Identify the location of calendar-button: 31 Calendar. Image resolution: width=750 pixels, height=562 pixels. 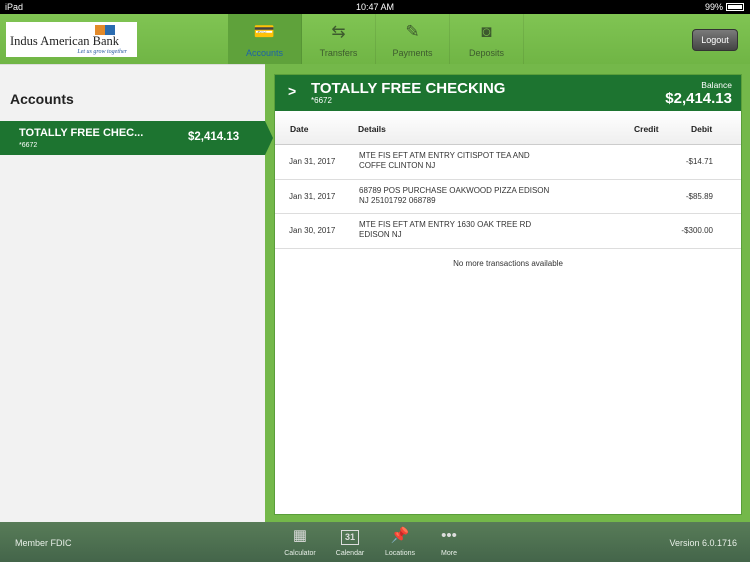
(350, 541).